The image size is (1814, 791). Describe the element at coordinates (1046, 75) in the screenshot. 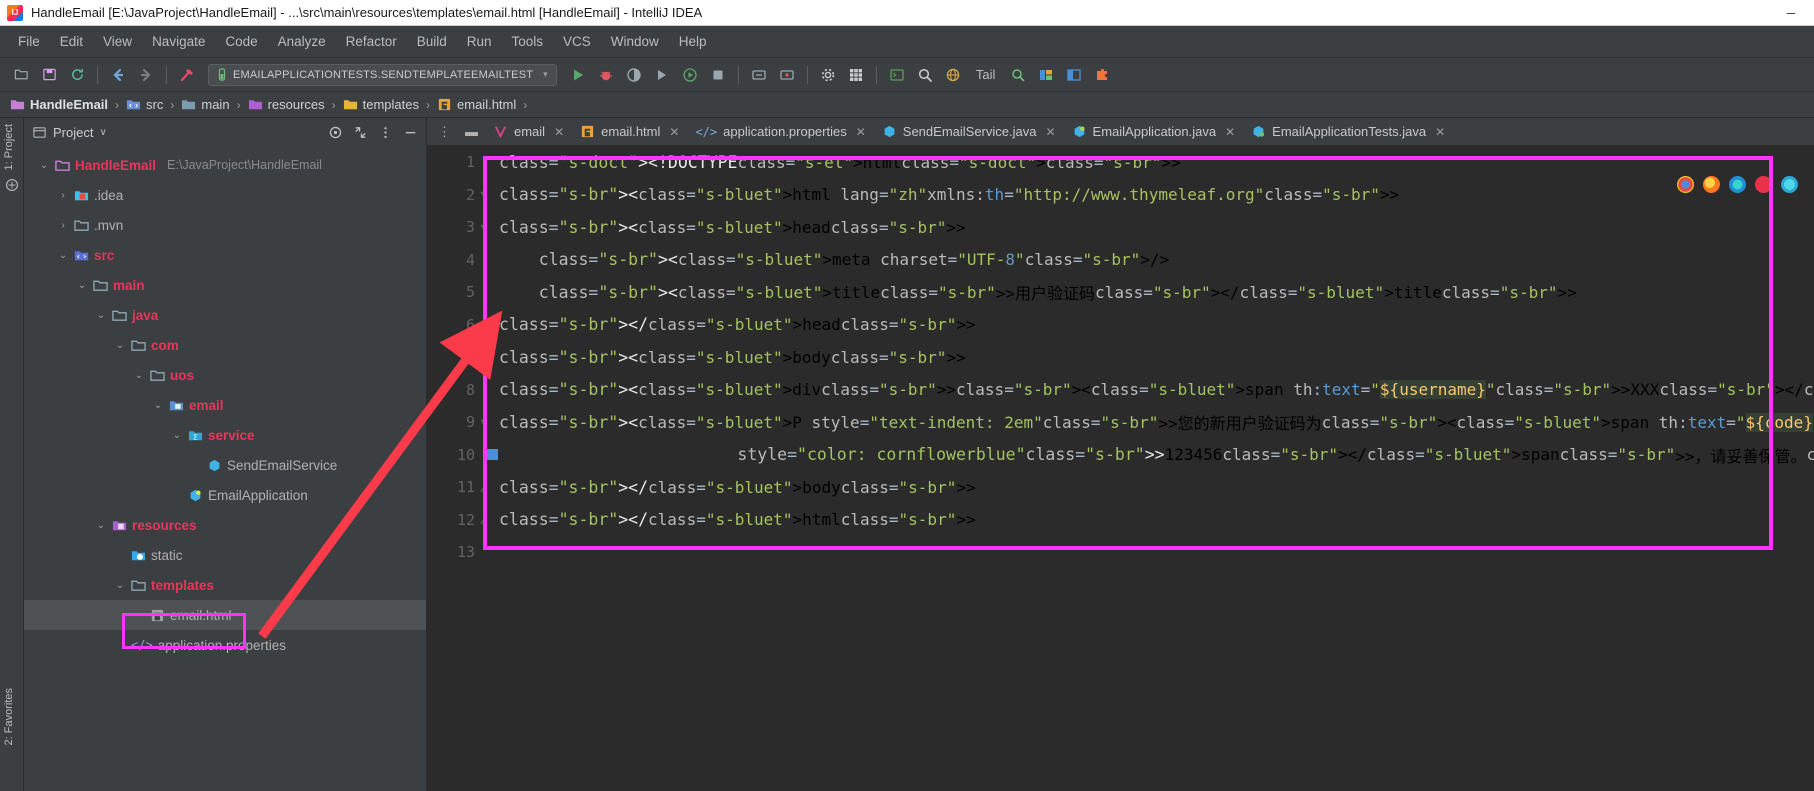

I see `layout-panels-icon` at that location.